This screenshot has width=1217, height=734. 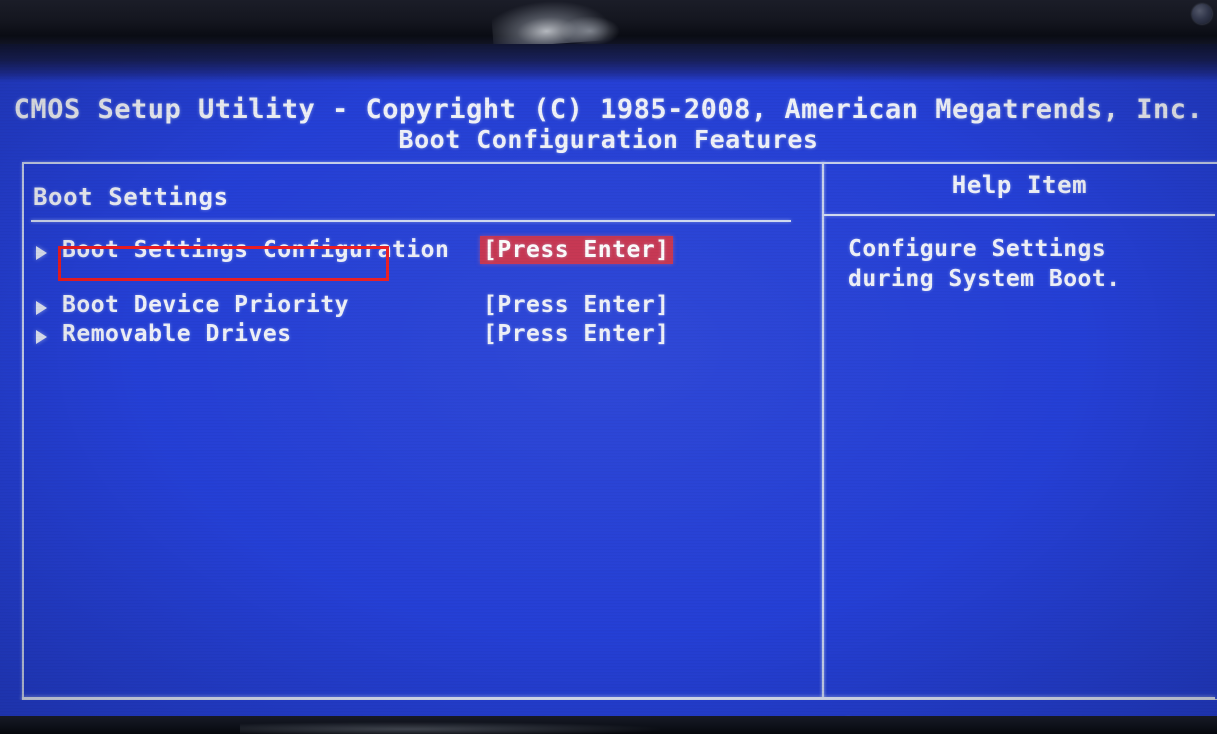 What do you see at coordinates (608, 139) in the screenshot?
I see `page-subtitle: Boot Configuration Features` at bounding box center [608, 139].